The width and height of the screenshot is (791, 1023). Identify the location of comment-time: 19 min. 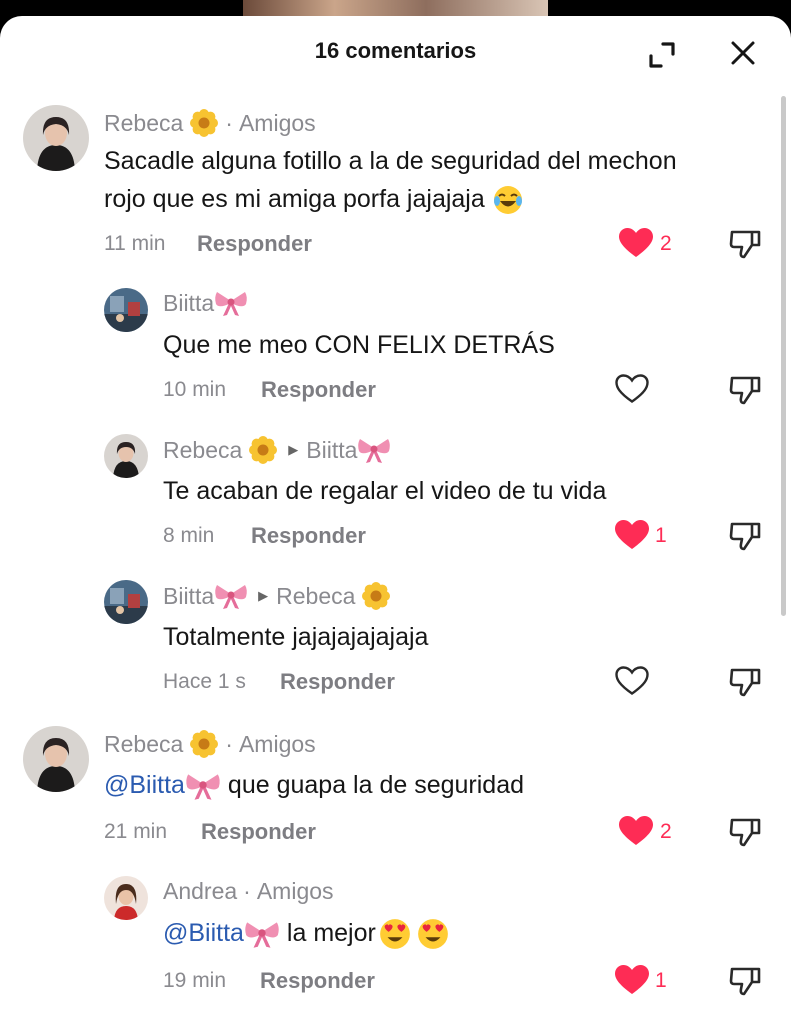
(195, 980).